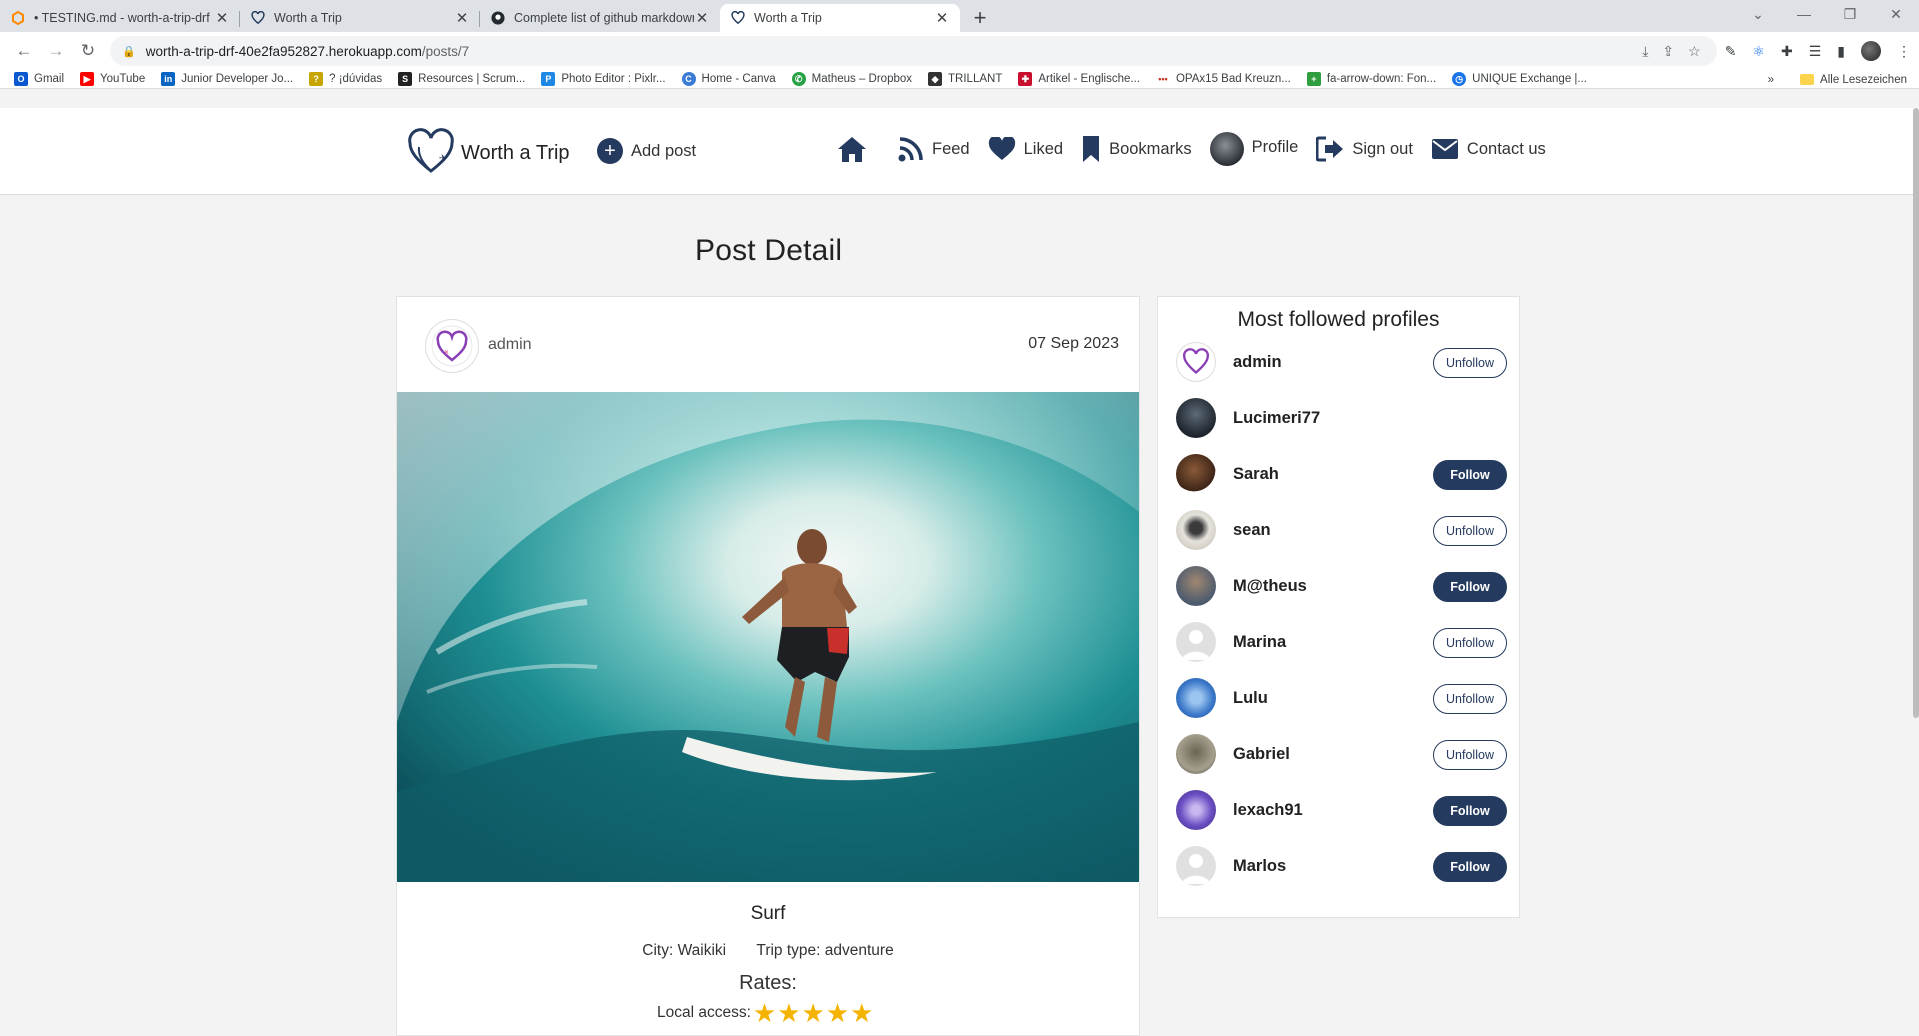 The image size is (1919, 1036). Describe the element at coordinates (1025, 149) in the screenshot. I see `liked-link: Liked` at that location.